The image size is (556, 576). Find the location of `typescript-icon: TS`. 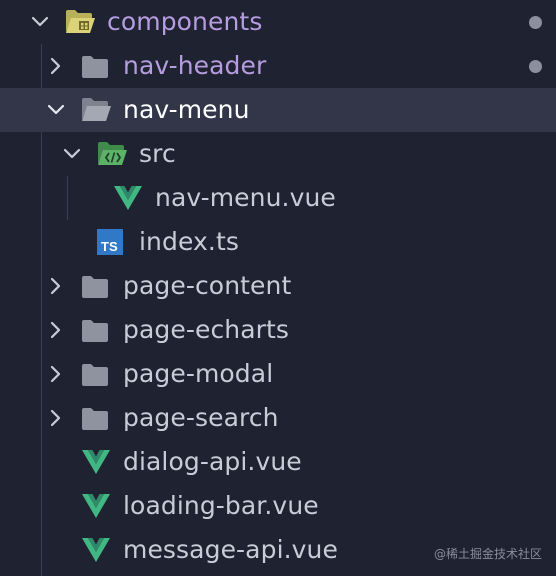

typescript-icon: TS is located at coordinates (110, 242).